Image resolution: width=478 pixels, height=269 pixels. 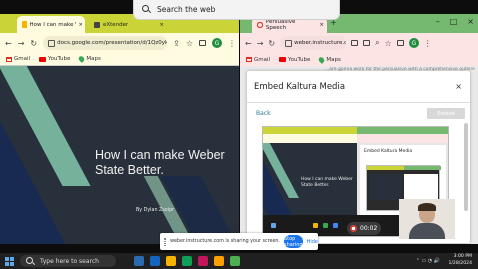 I want to click on back-link: Back, so click(x=263, y=113).